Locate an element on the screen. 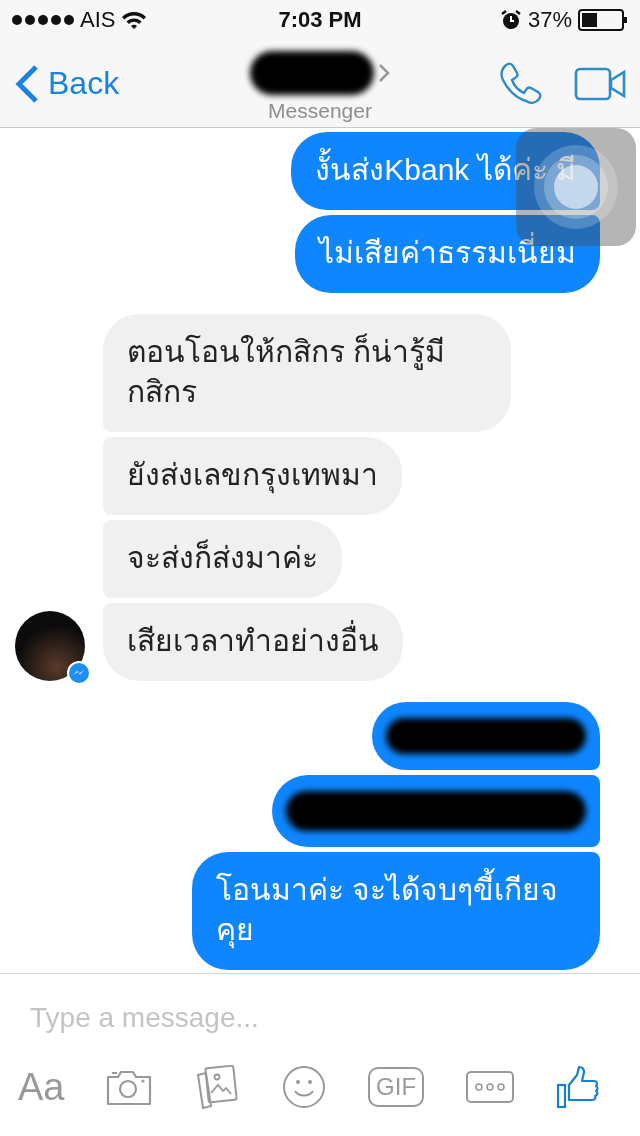  phone-icon is located at coordinates (521, 83).